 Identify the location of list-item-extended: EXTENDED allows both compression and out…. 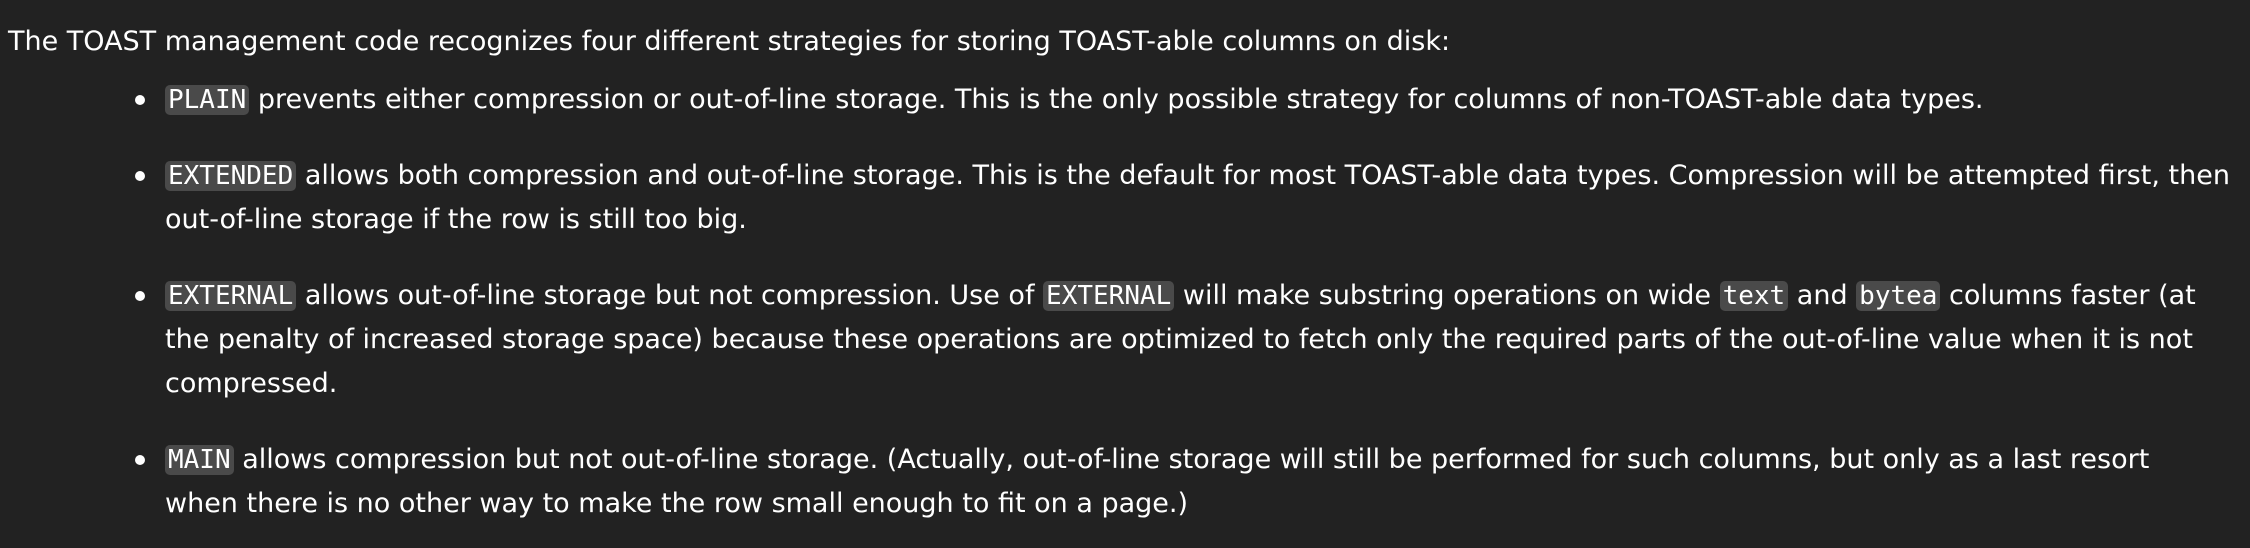
(1182, 198).